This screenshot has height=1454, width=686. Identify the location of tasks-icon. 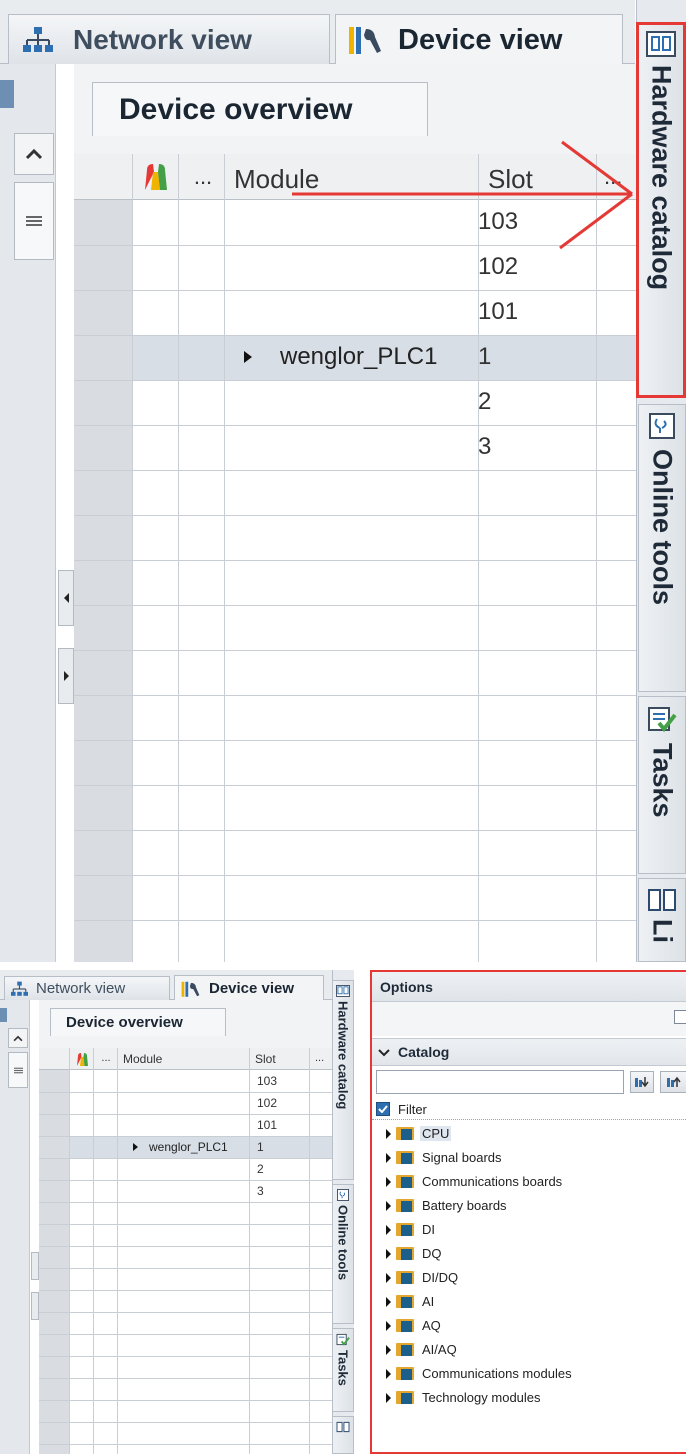
(662, 720).